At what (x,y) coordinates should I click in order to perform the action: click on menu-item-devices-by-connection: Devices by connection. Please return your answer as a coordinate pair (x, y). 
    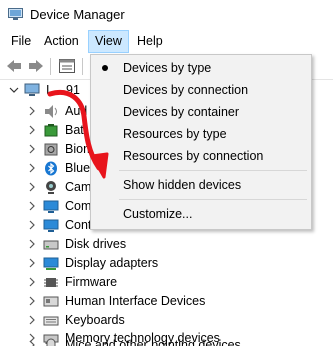
    Looking at the image, I should click on (201, 90).